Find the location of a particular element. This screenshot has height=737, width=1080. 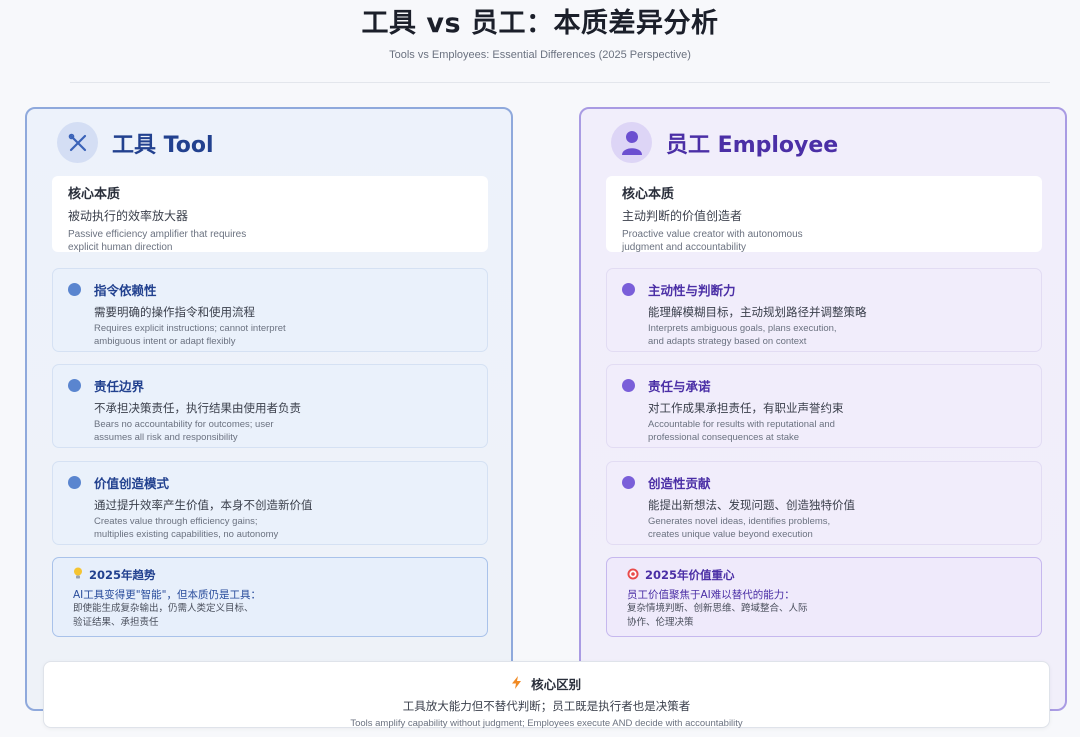

tool-panel-header: 工具 Tool is located at coordinates (135, 142).